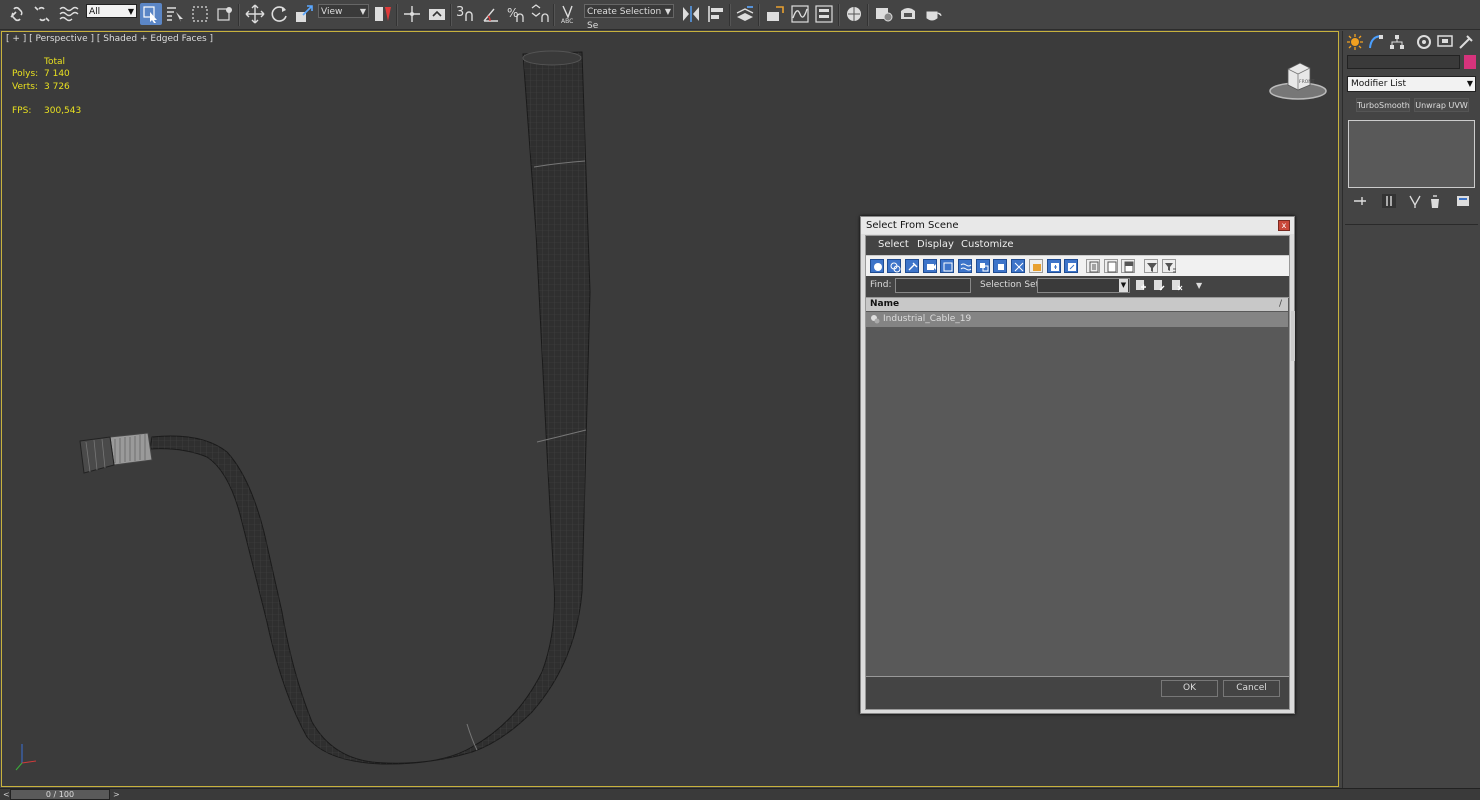 The width and height of the screenshot is (1480, 800). What do you see at coordinates (894, 266) in the screenshot?
I see `display-shapes-icon` at bounding box center [894, 266].